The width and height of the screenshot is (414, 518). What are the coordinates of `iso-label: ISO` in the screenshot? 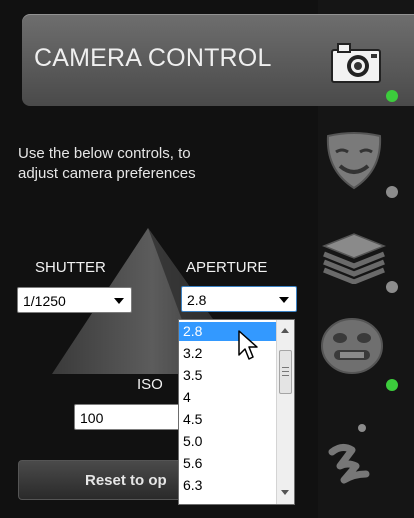 It's located at (150, 384).